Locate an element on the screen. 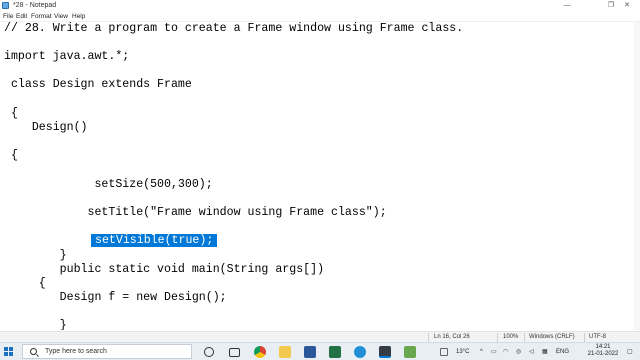 The height and width of the screenshot is (360, 640). code-line-import: import java.awt.*; is located at coordinates (67, 56).